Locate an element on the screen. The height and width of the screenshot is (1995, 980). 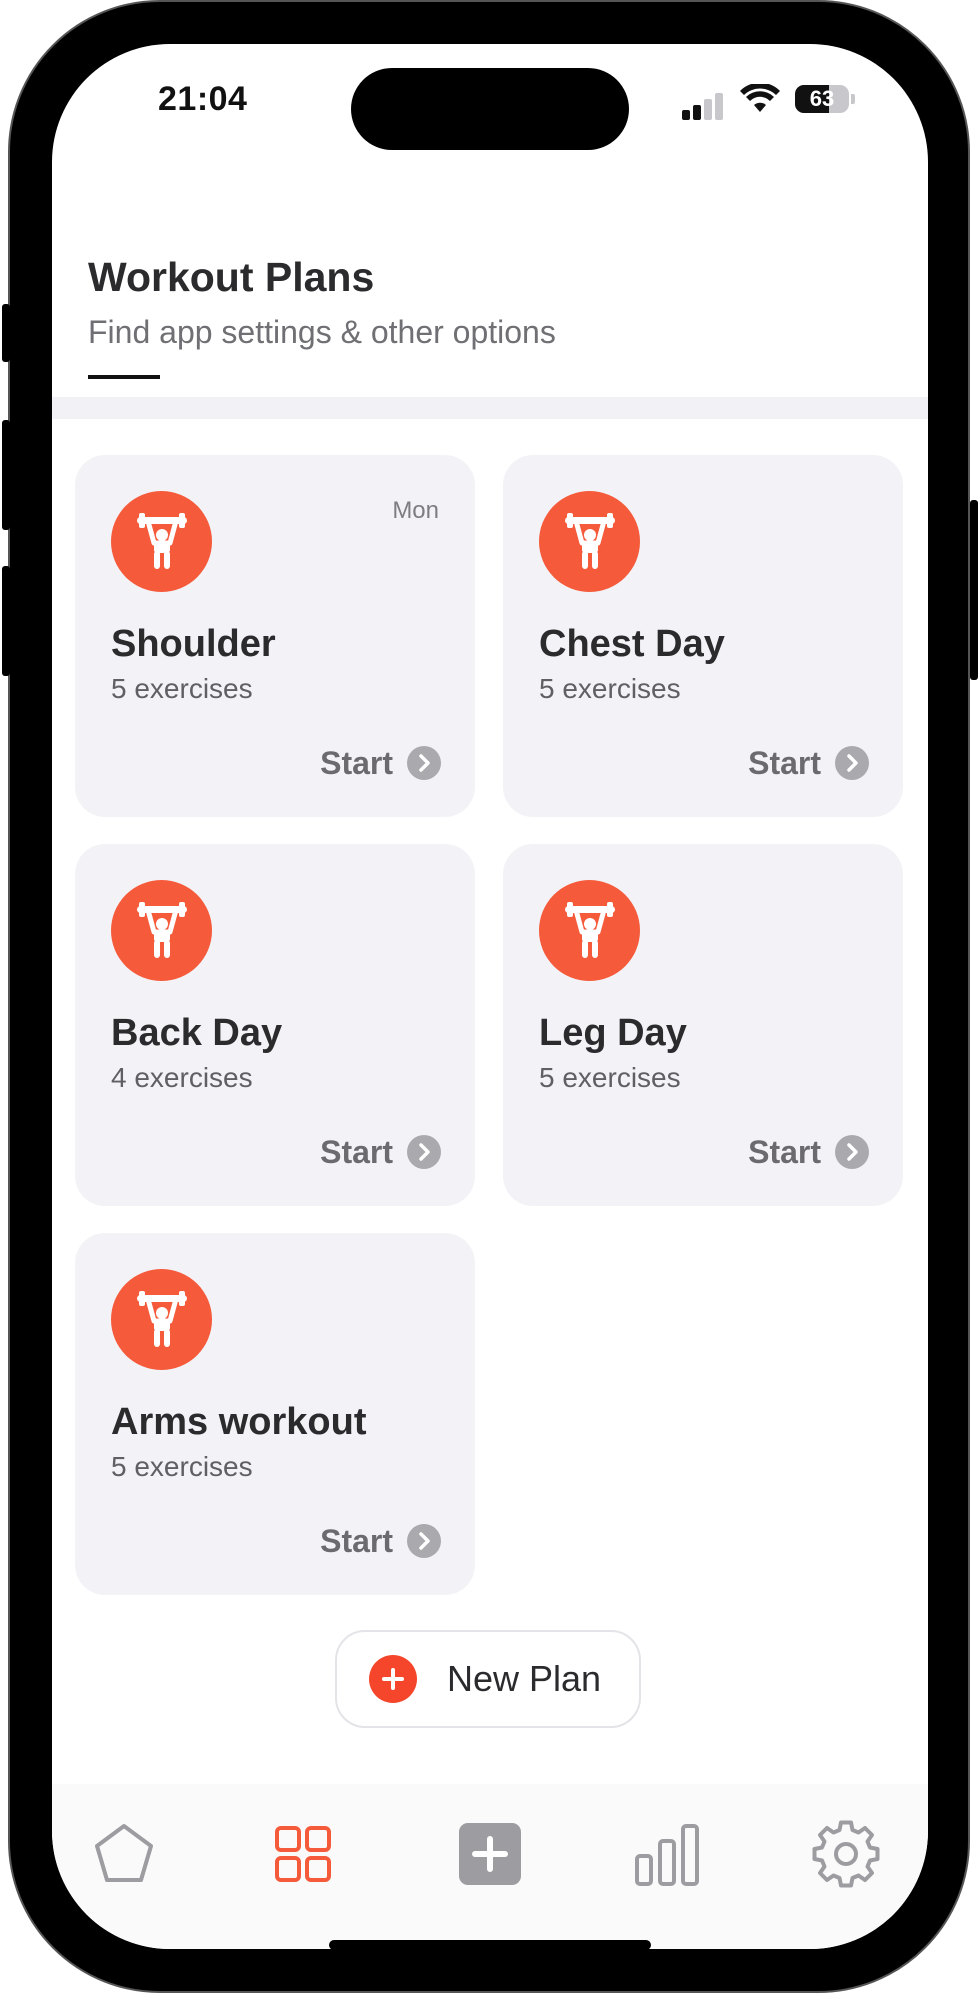
plan-card-chest-day: Chest Day 5 exercises Start is located at coordinates (703, 636).